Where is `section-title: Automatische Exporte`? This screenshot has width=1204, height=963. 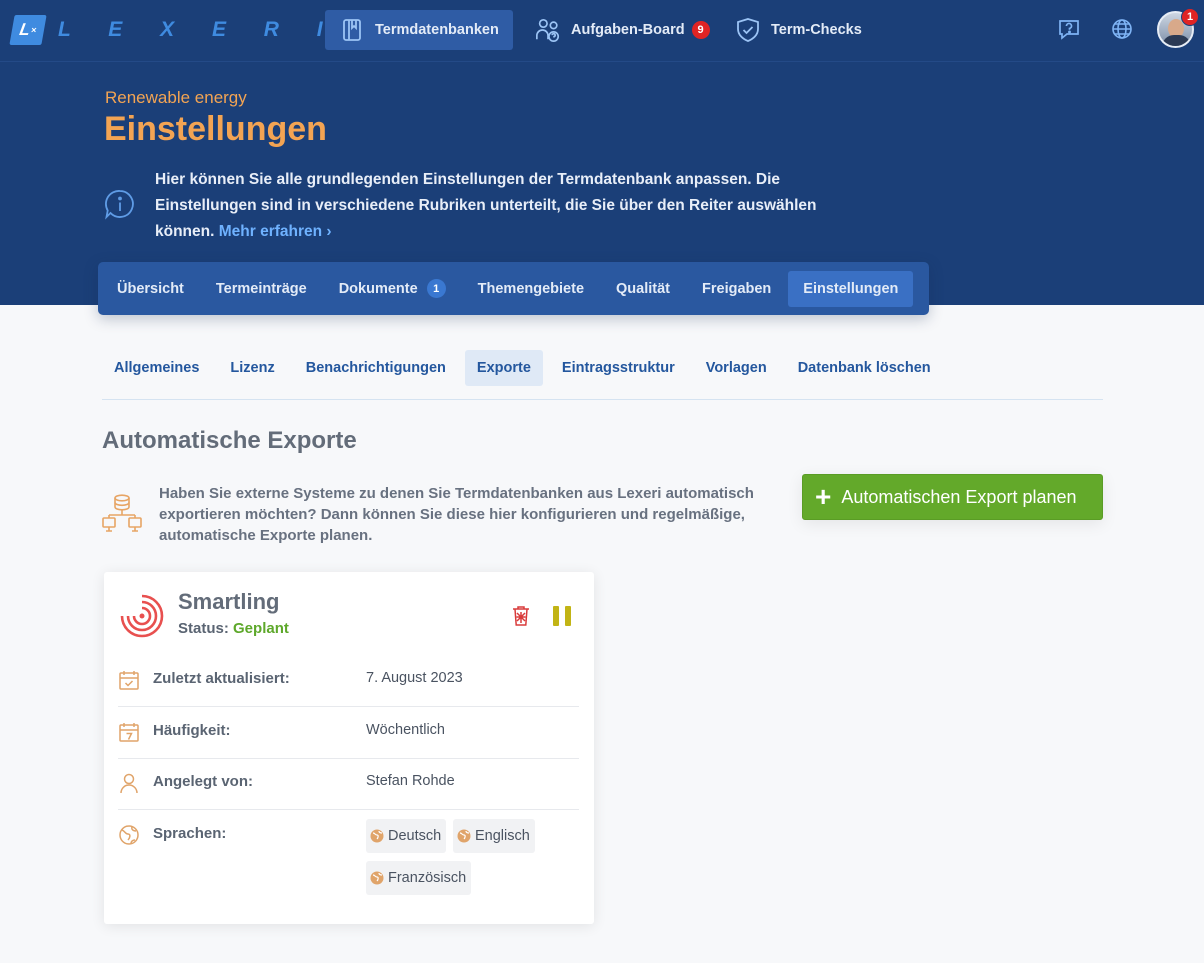 section-title: Automatische Exporte is located at coordinates (229, 440).